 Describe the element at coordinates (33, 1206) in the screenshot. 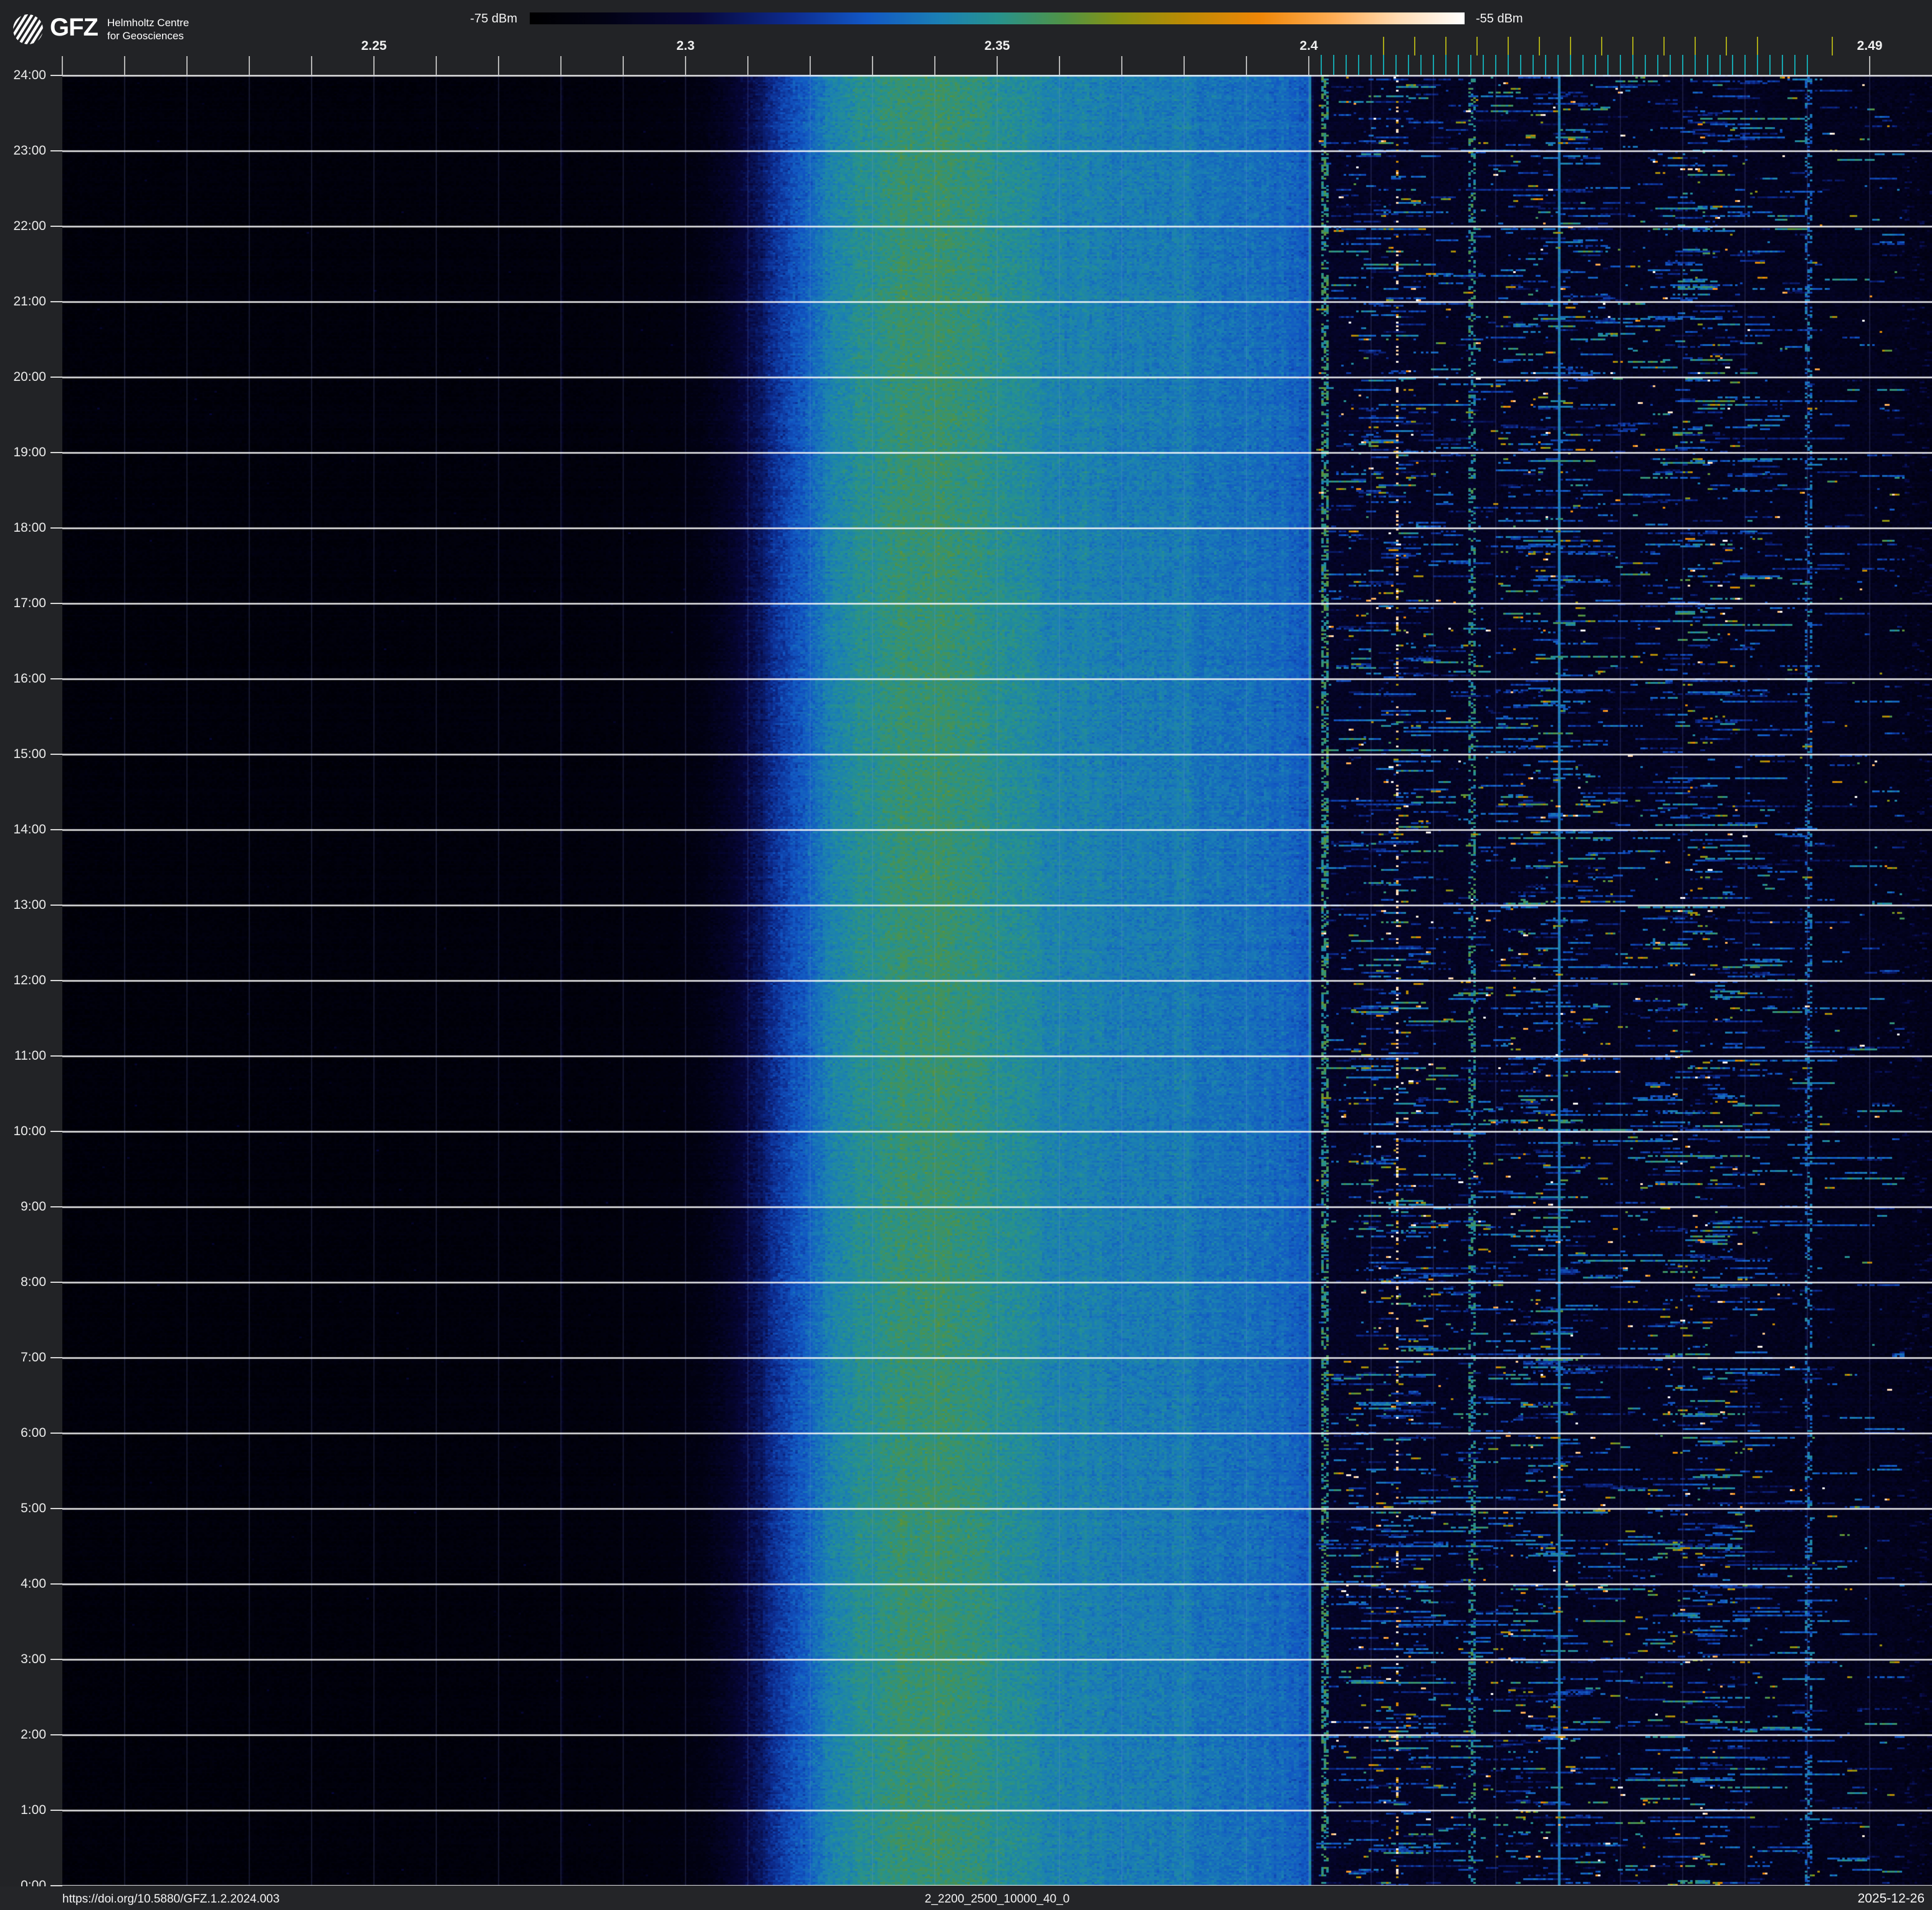

I see `time-tick-label: 9:00` at that location.